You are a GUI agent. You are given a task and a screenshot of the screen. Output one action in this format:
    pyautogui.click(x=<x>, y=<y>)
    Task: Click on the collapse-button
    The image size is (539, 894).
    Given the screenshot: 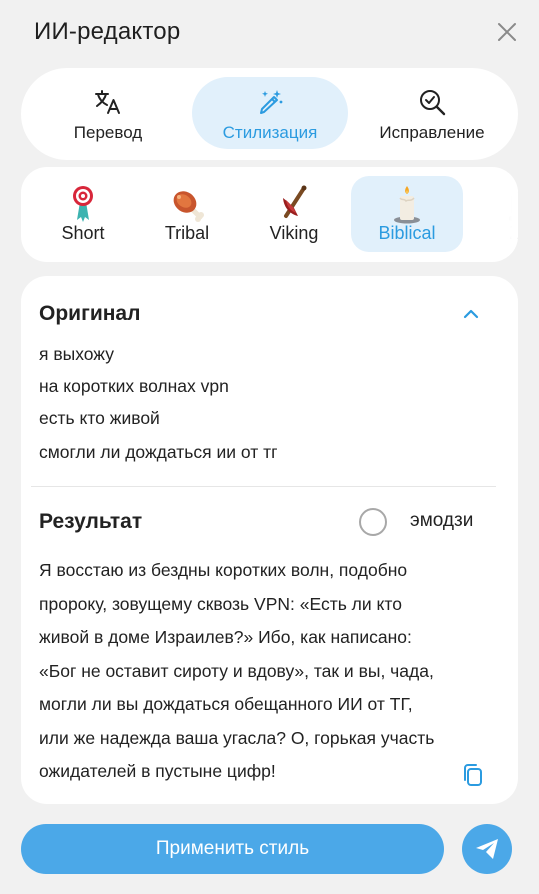 What is the action you would take?
    pyautogui.click(x=471, y=314)
    